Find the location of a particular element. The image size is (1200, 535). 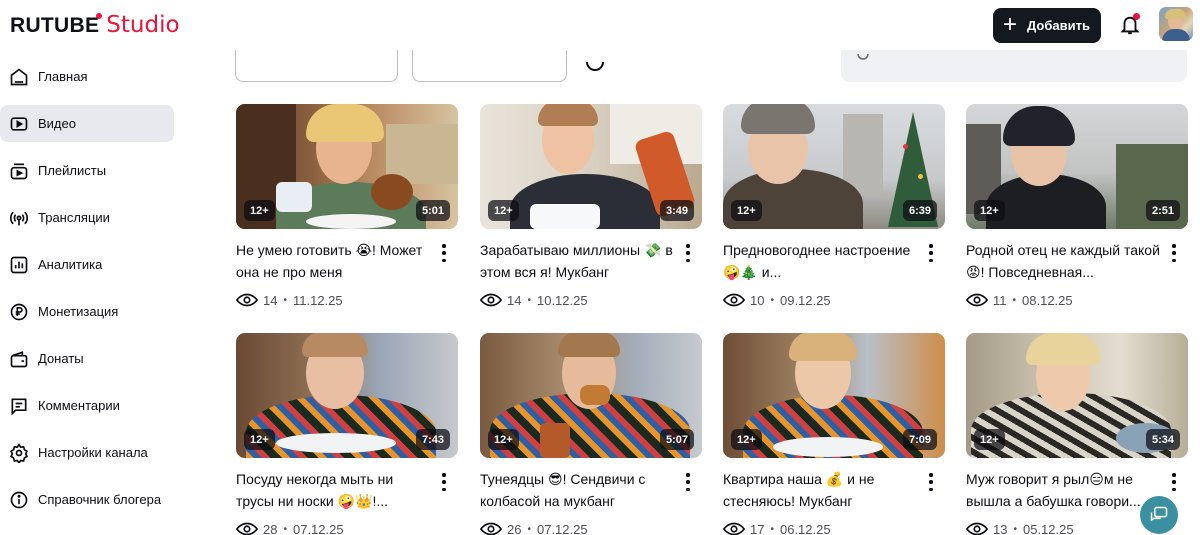

sidebar-item-donations: Донаты is located at coordinates (87, 358).